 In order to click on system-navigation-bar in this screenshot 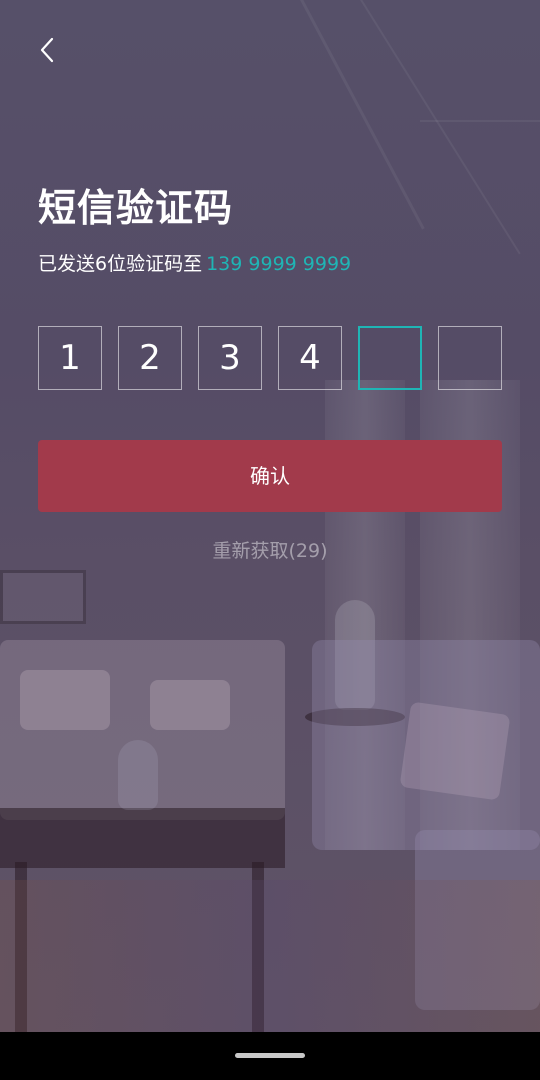, I will do `click(270, 1056)`.